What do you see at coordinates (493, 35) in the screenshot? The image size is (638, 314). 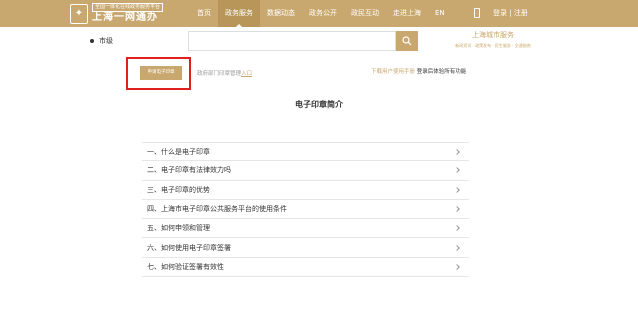 I see `city-service-title: 上海城市服务` at bounding box center [493, 35].